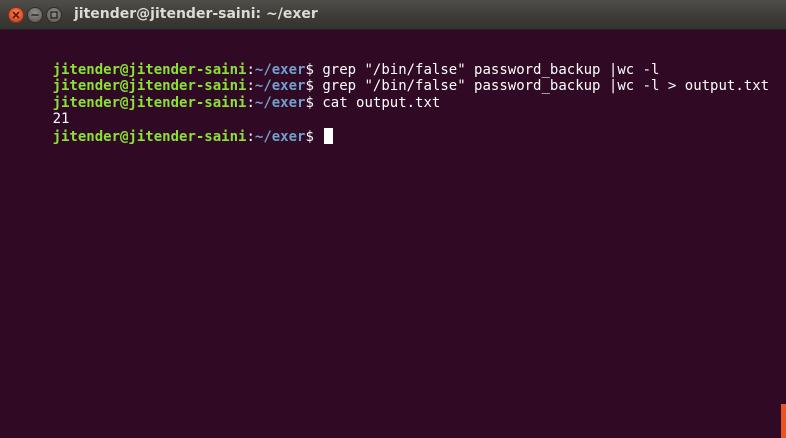 The height and width of the screenshot is (438, 786). Describe the element at coordinates (61, 119) in the screenshot. I see `command-output: 21` at that location.